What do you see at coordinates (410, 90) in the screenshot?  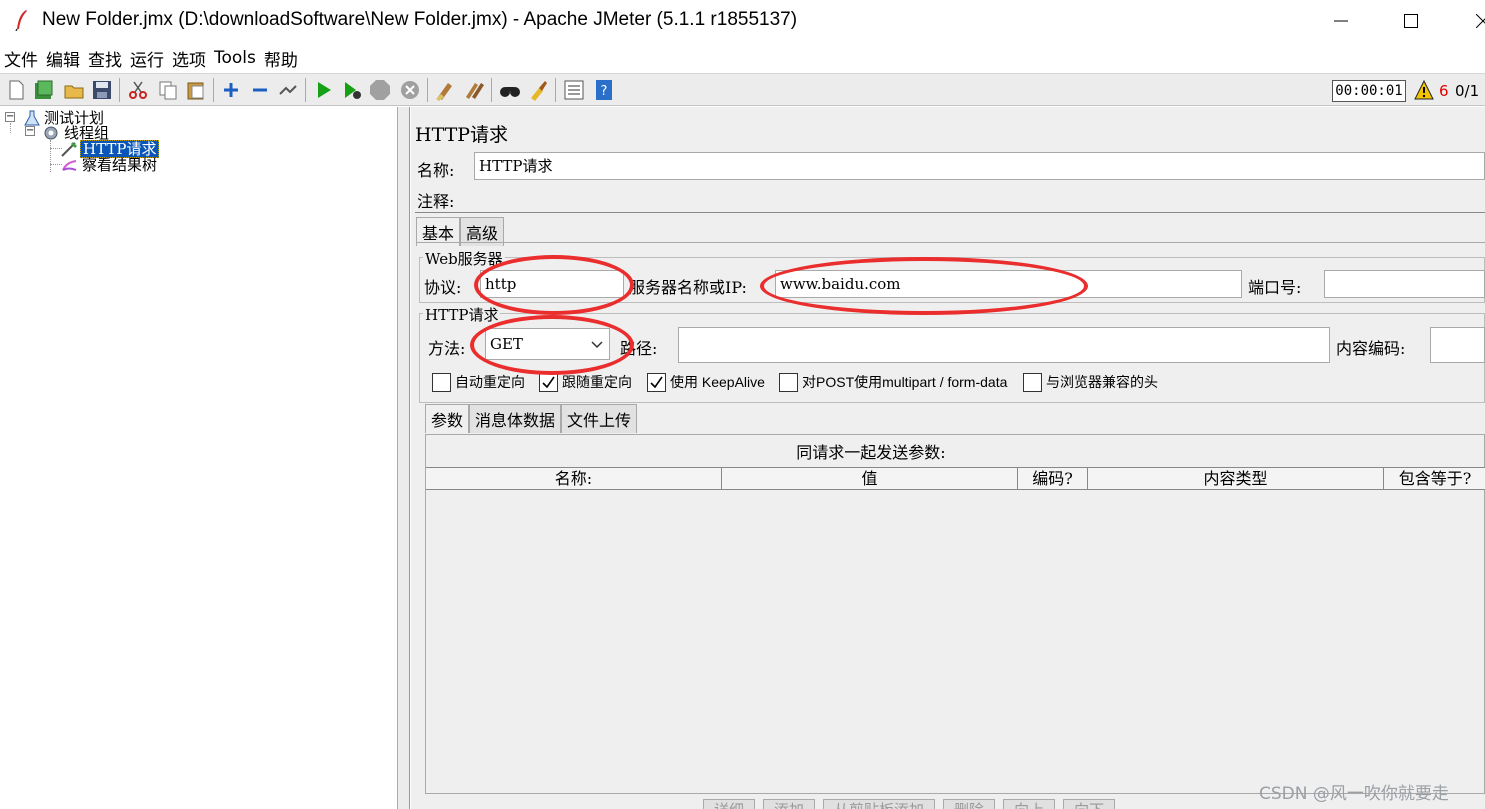 I see `shutdown-icon` at bounding box center [410, 90].